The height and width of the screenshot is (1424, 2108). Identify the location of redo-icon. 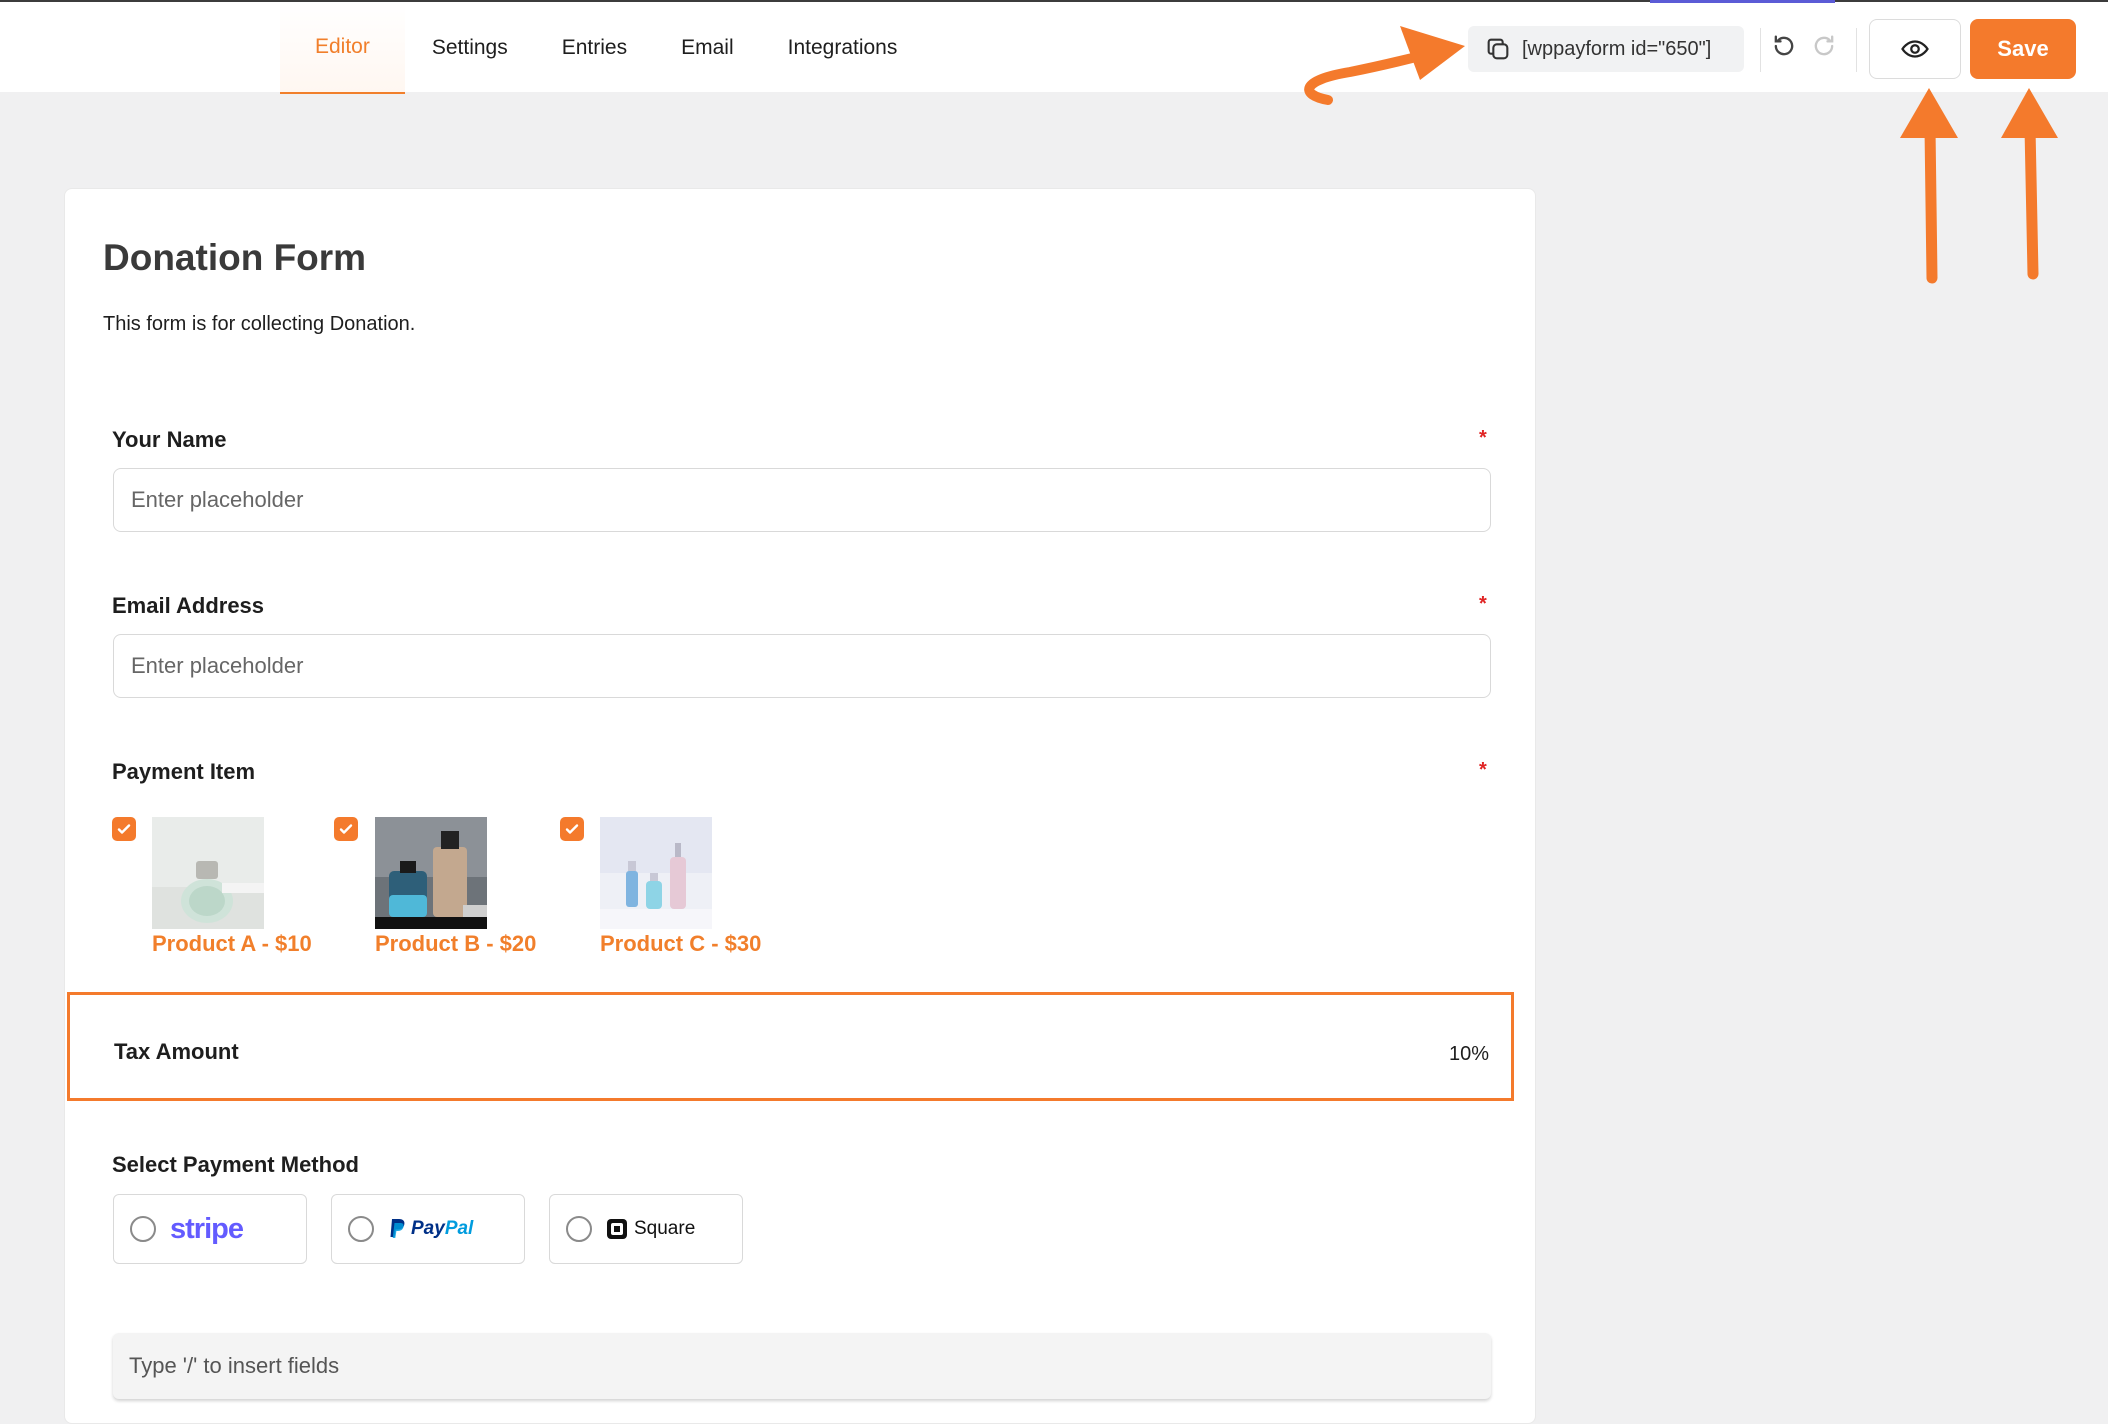
(1824, 46).